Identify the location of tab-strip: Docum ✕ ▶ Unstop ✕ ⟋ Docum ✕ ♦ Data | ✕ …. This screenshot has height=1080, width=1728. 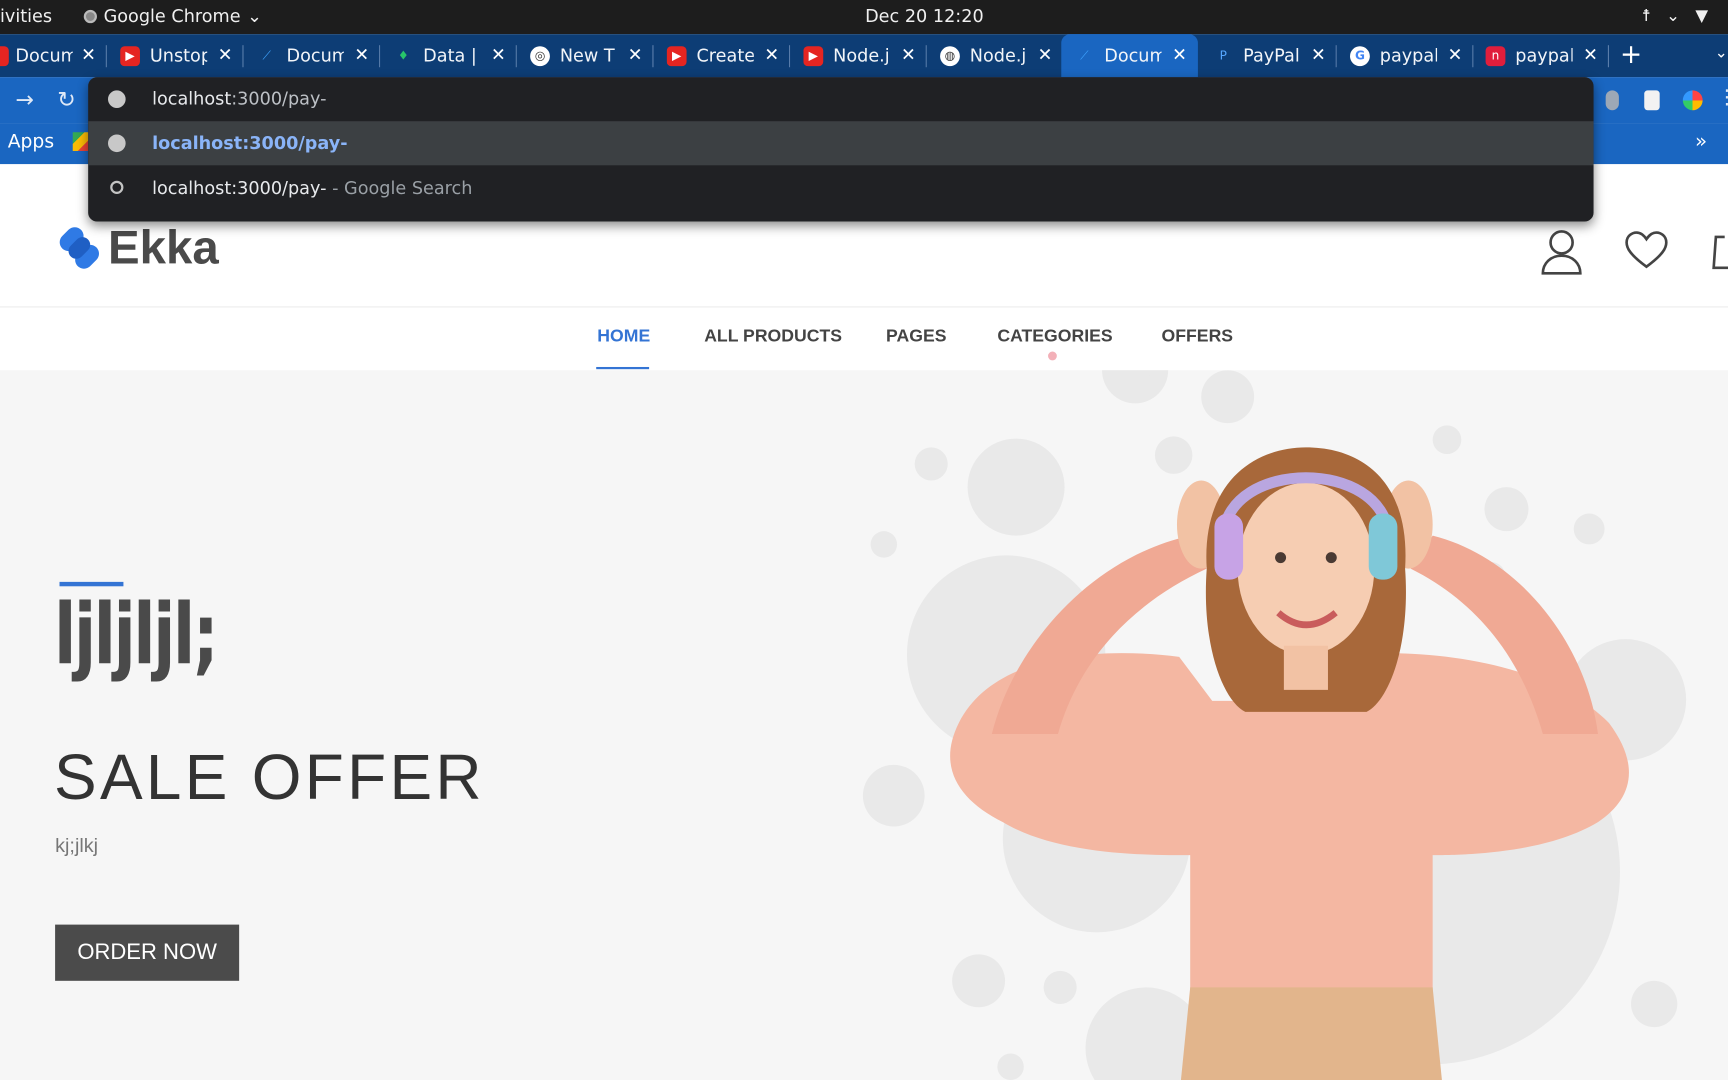
(864, 56).